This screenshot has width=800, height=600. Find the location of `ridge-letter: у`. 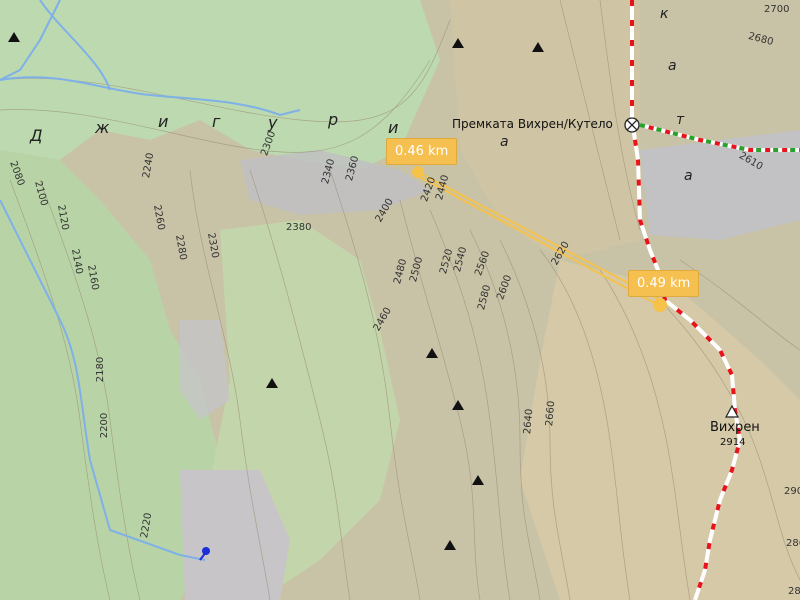

ridge-letter: у is located at coordinates (273, 122).